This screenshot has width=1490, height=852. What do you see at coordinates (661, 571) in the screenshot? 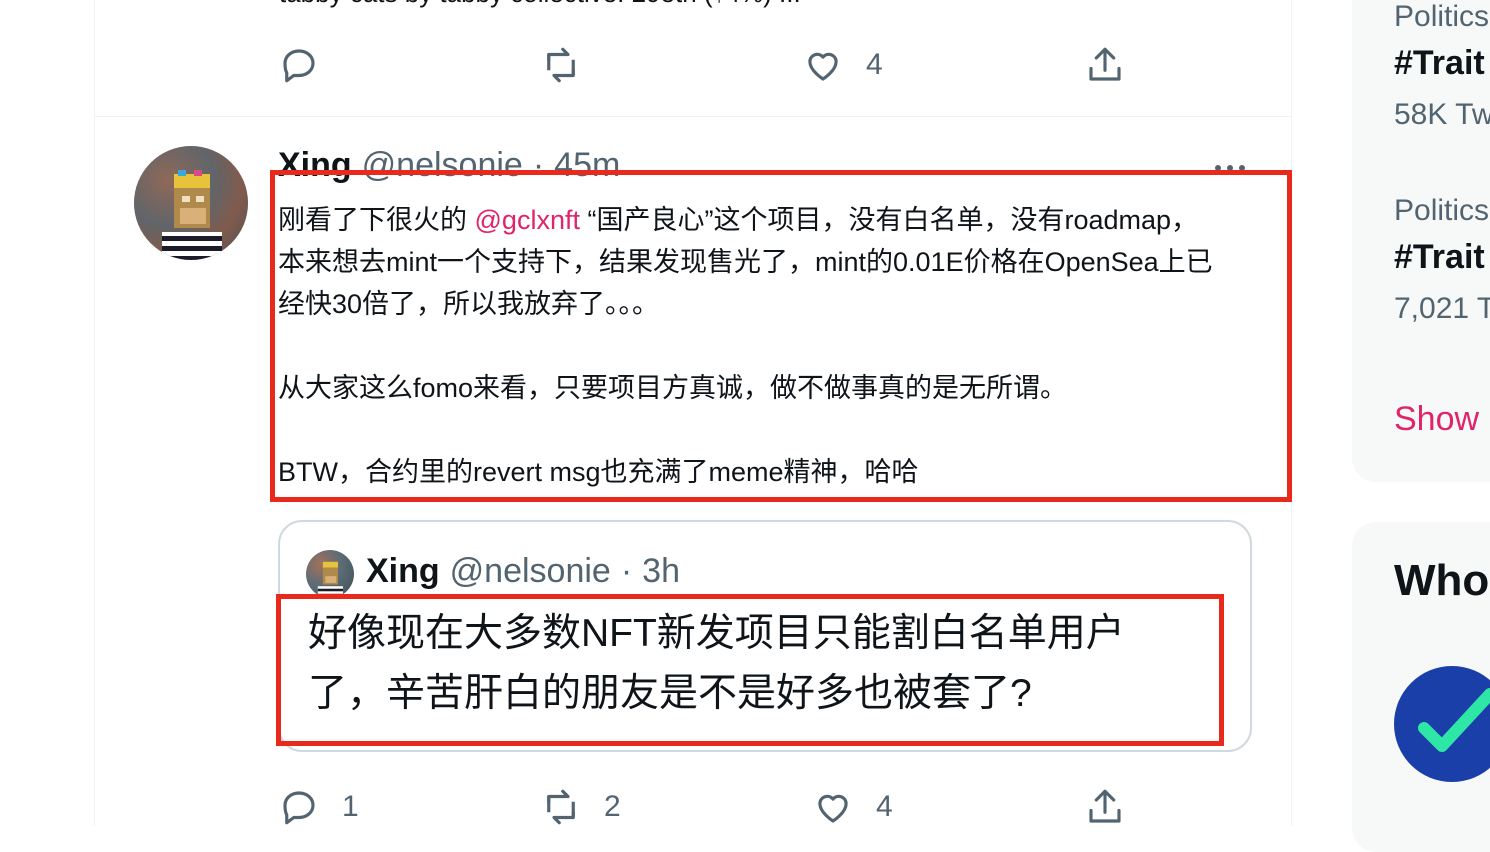
I see `quoted-timestamp: 3h` at bounding box center [661, 571].